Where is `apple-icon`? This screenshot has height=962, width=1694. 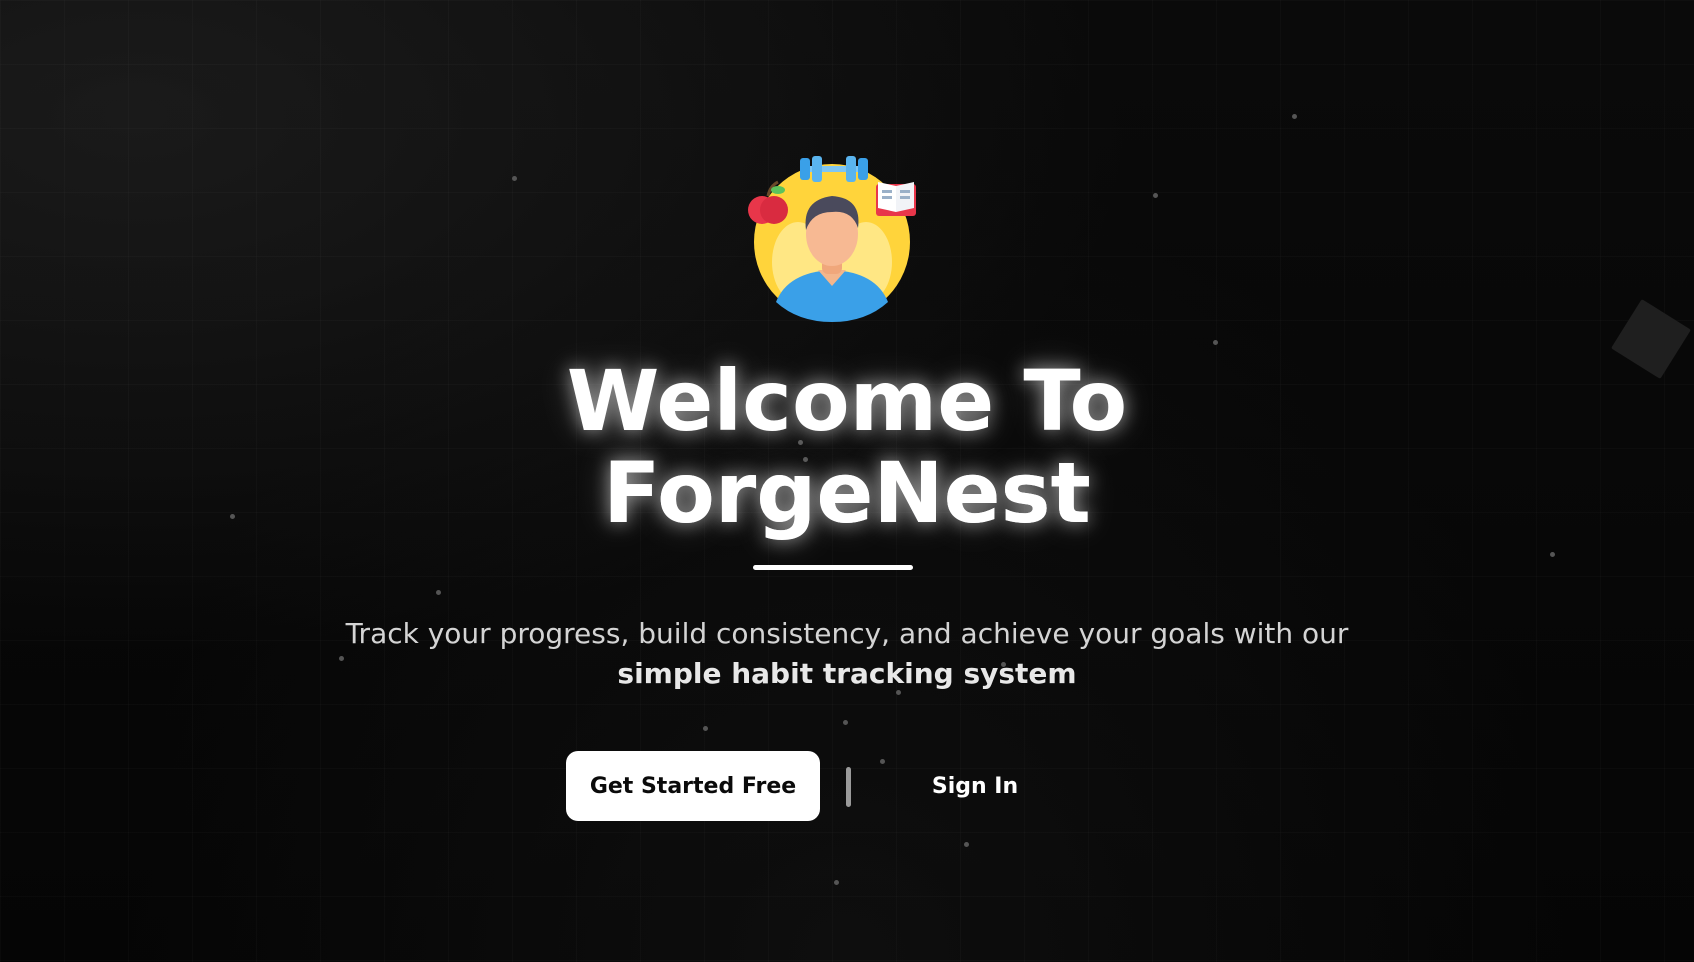 apple-icon is located at coordinates (768, 202).